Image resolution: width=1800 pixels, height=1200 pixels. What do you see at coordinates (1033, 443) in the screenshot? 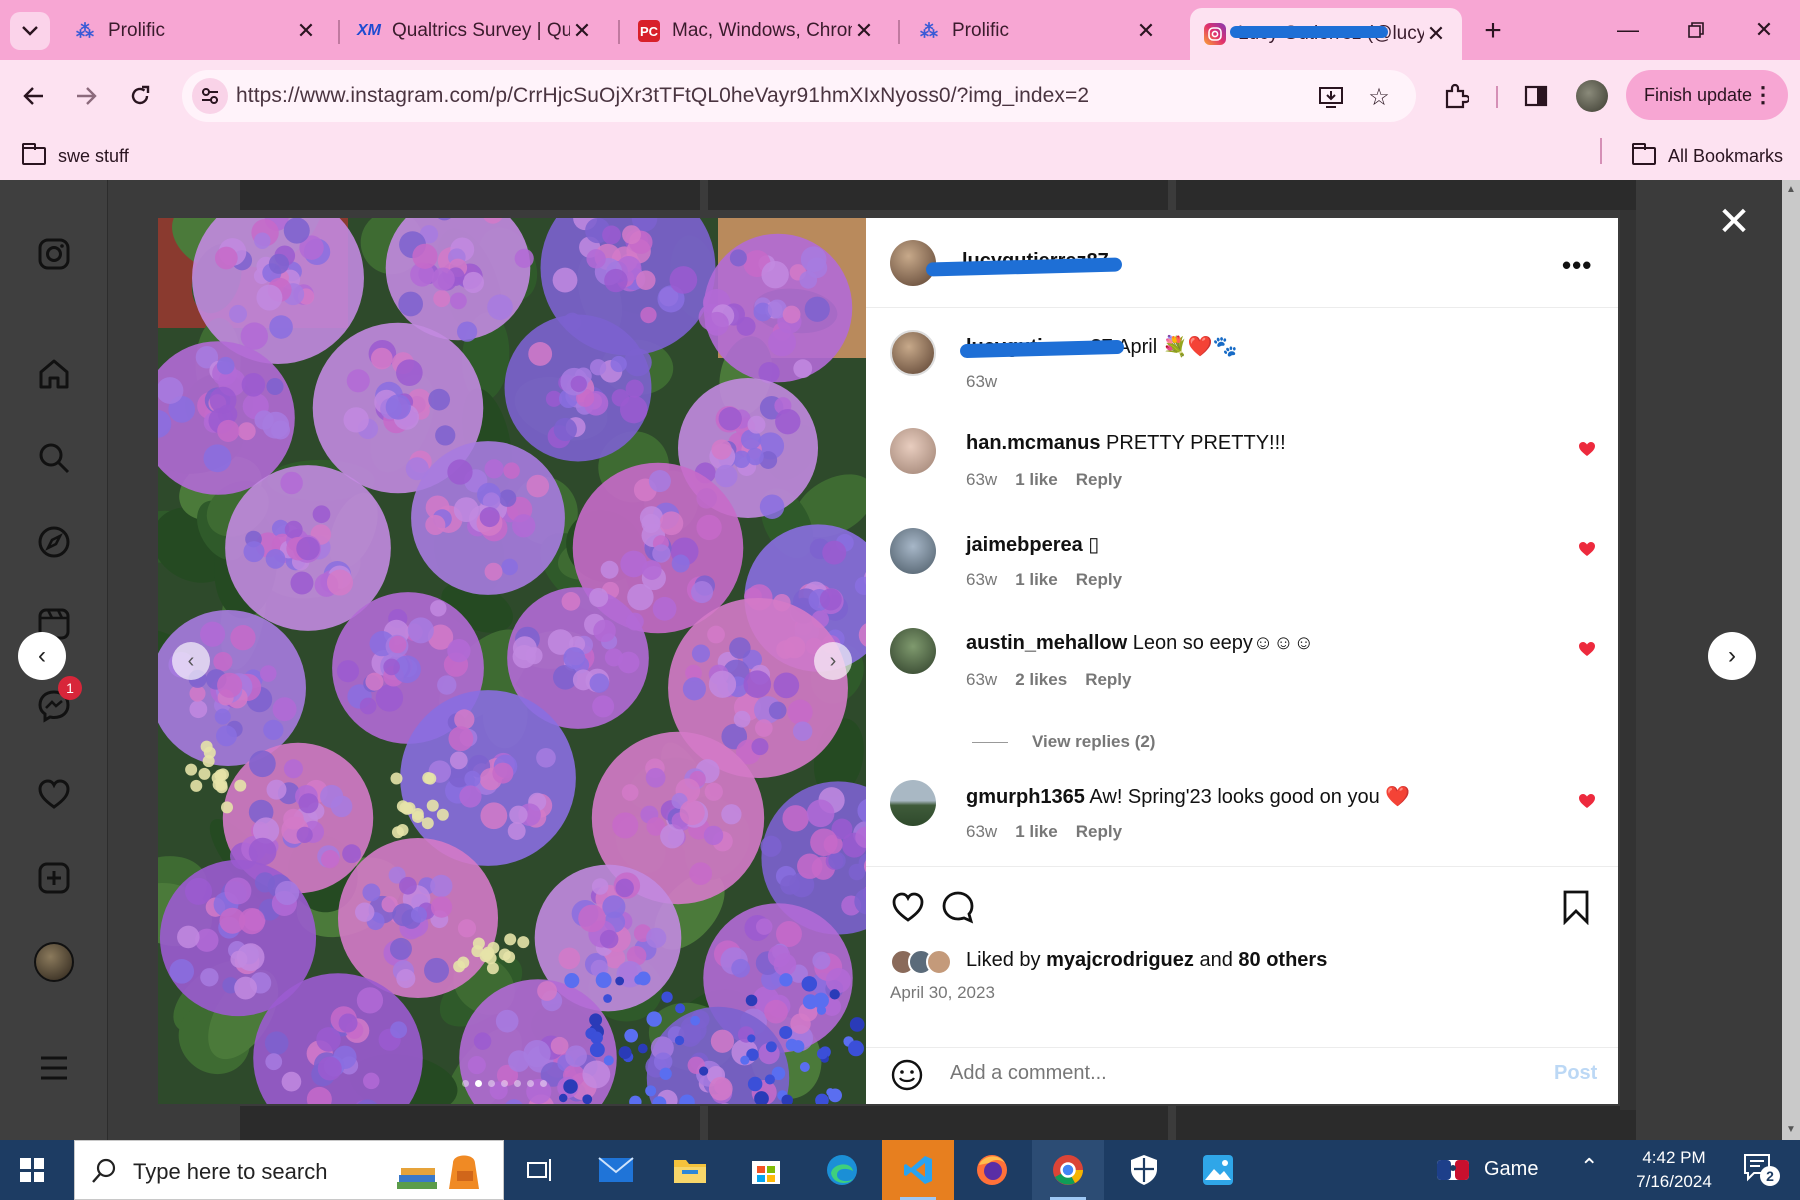
I see `comment-username: han.mcmanus` at bounding box center [1033, 443].